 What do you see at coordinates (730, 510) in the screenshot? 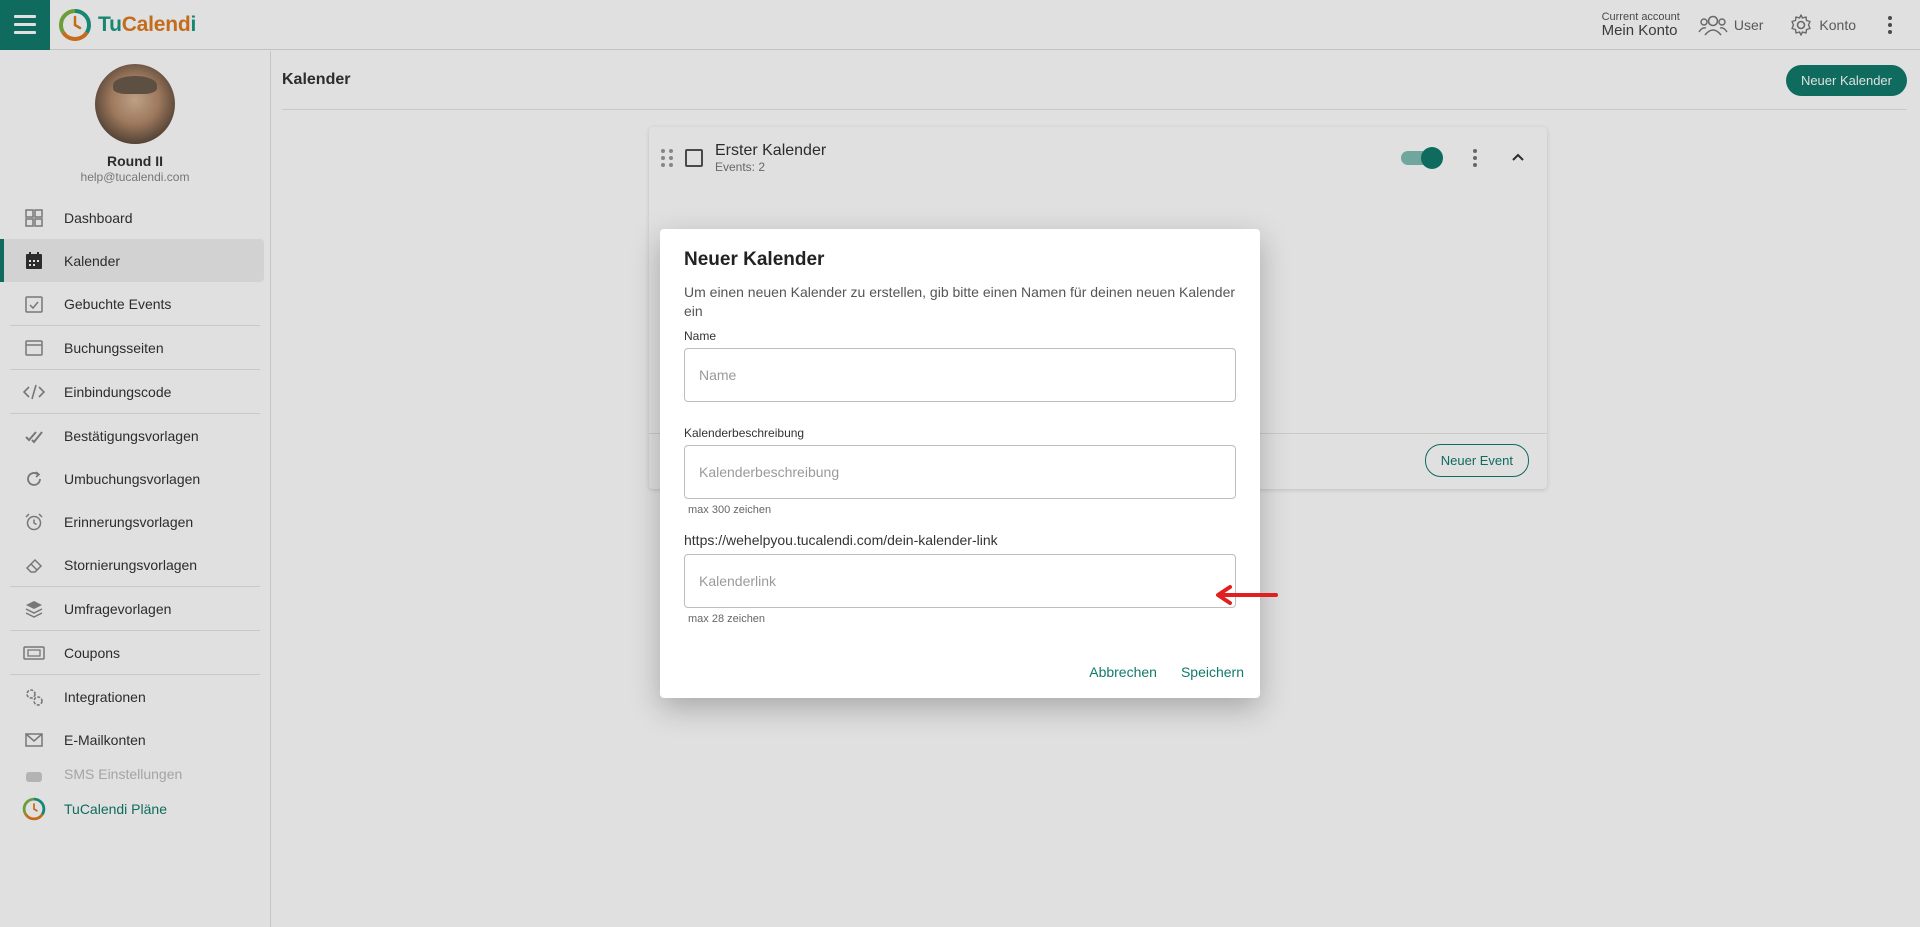
I see `description-hint: max 300 zeichen` at bounding box center [730, 510].